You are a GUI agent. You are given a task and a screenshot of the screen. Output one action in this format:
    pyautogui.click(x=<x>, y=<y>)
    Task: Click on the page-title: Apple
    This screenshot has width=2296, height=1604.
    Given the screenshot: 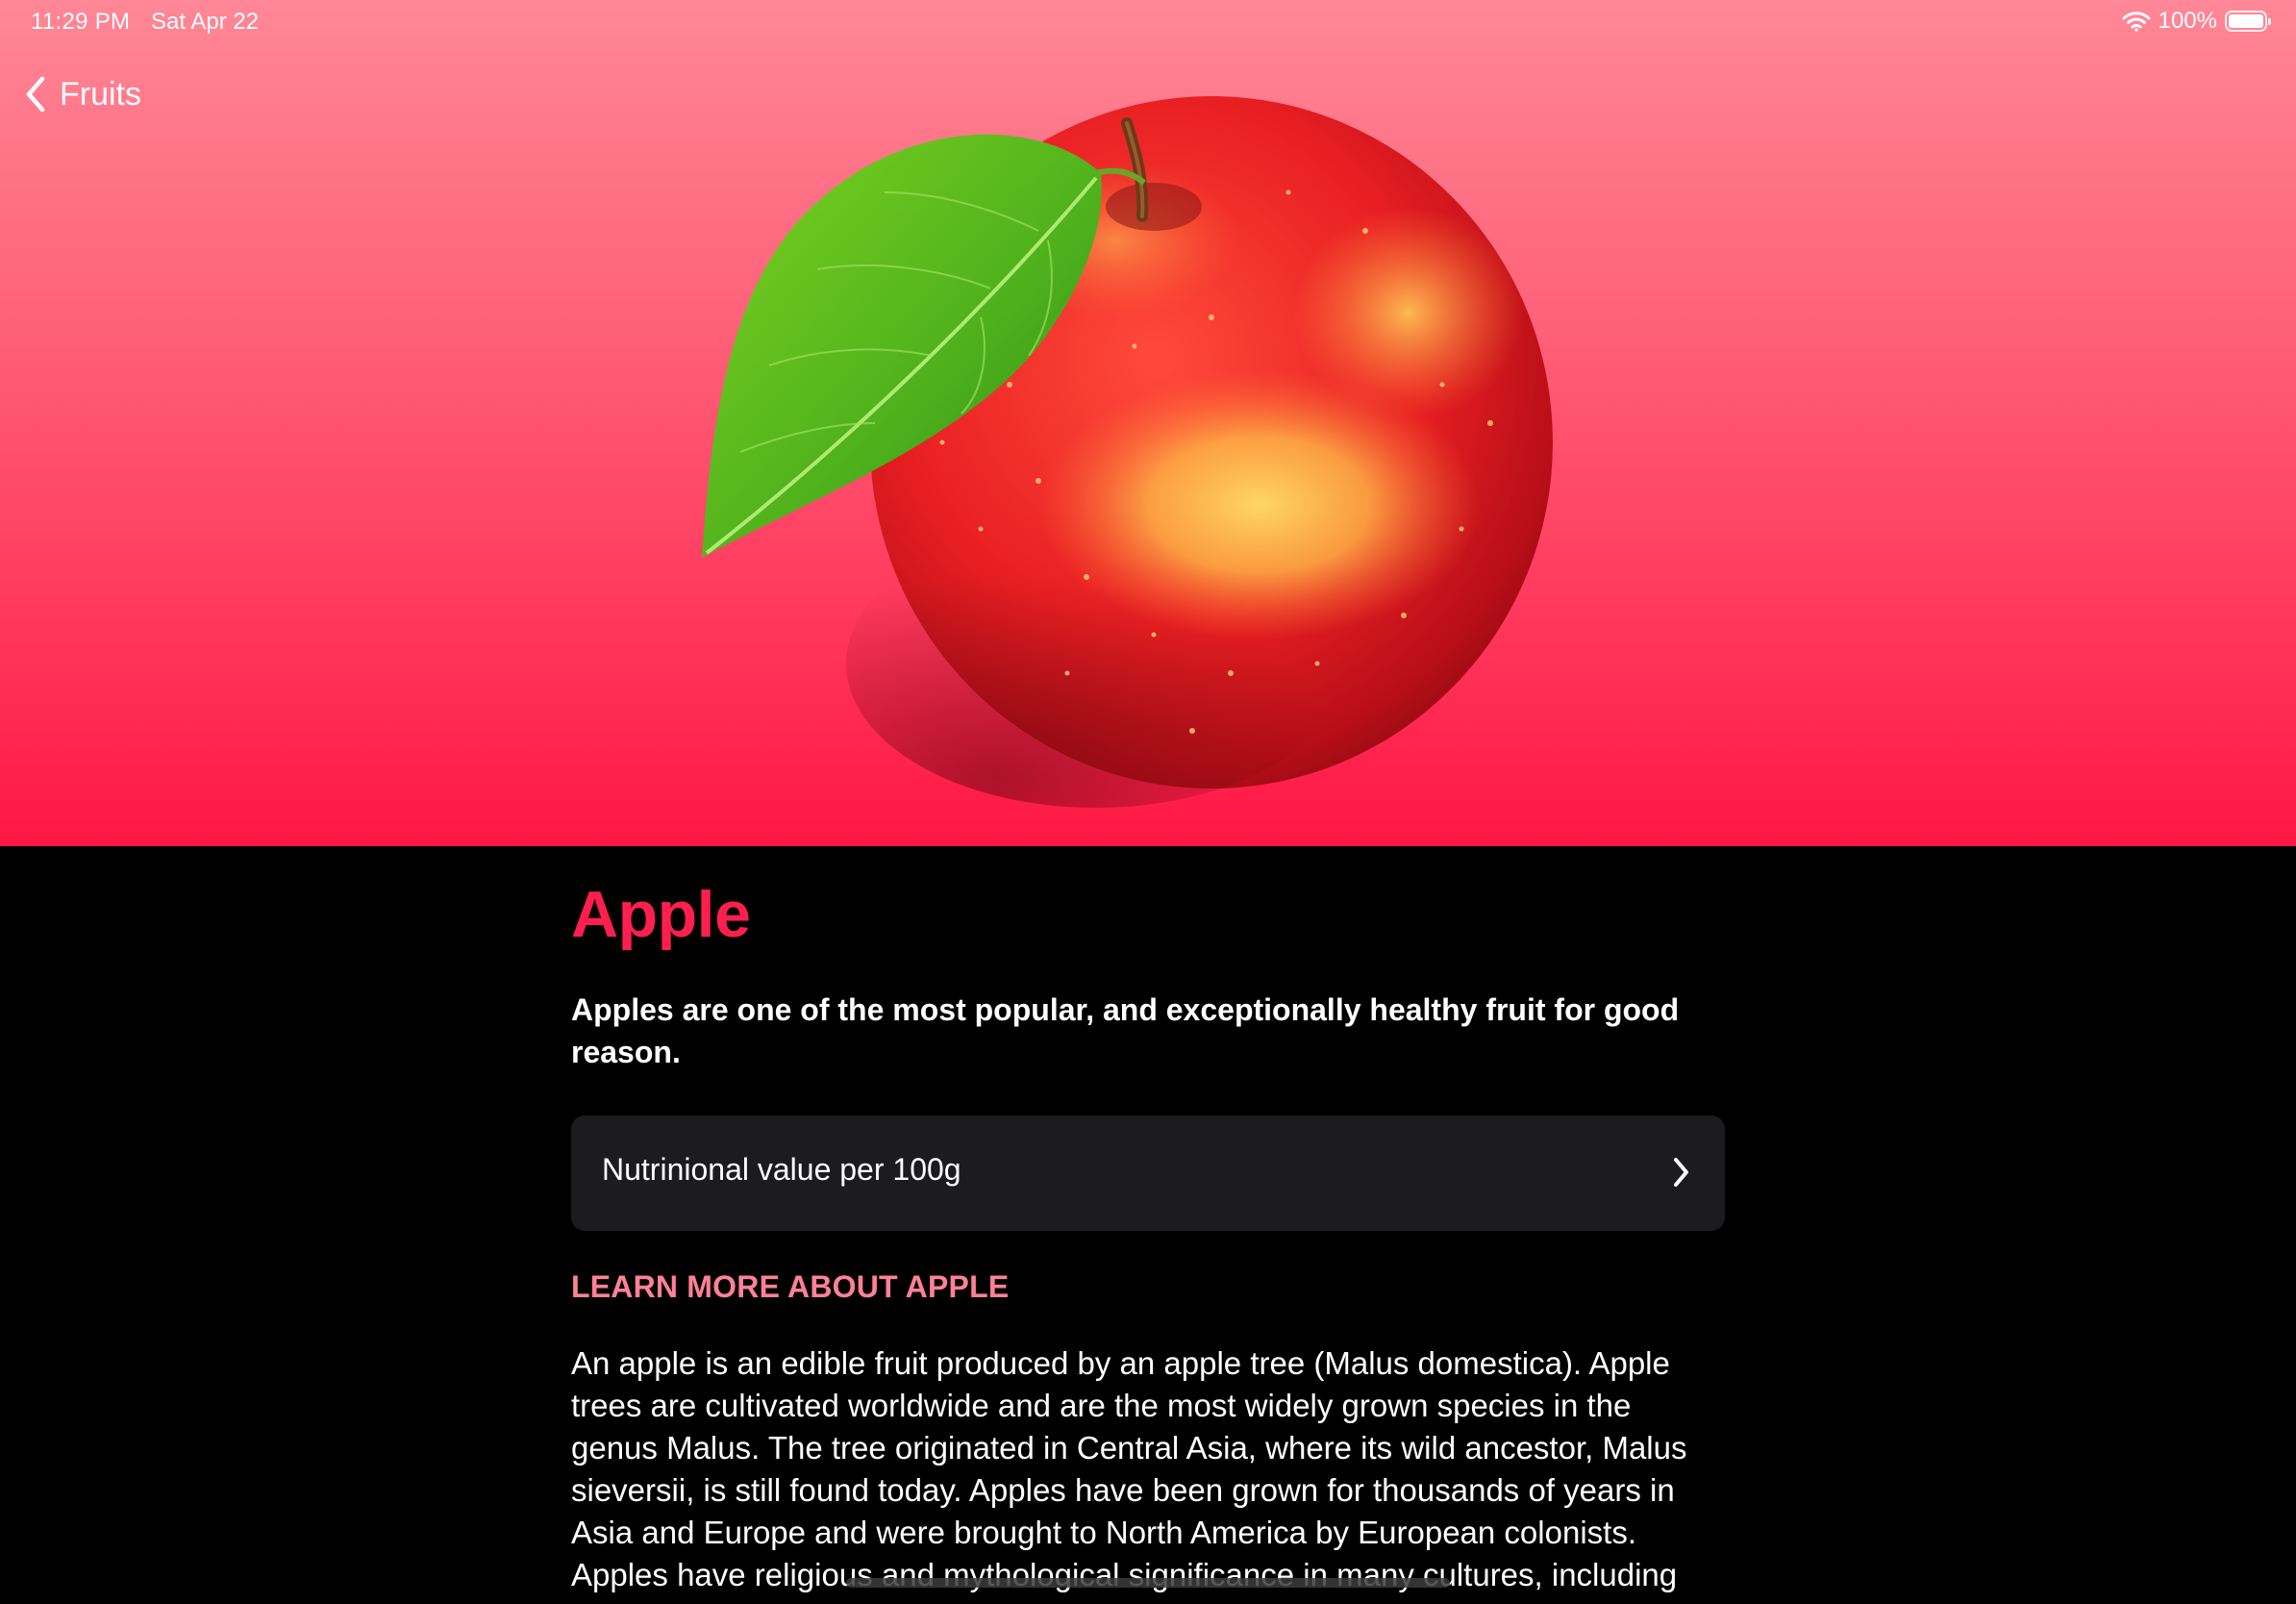 What is the action you would take?
    pyautogui.click(x=661, y=914)
    